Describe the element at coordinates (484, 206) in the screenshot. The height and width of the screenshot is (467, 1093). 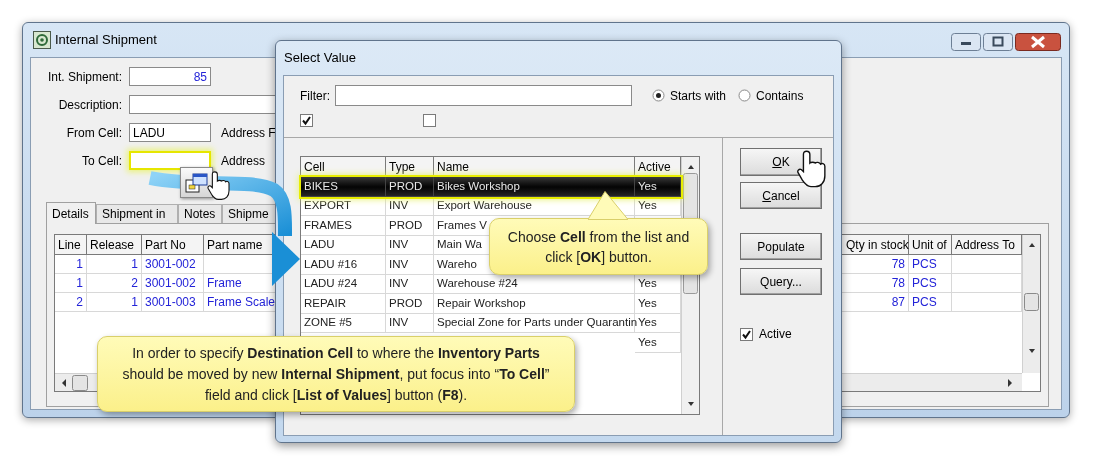
I see `list-cell: Export Warehouse` at that location.